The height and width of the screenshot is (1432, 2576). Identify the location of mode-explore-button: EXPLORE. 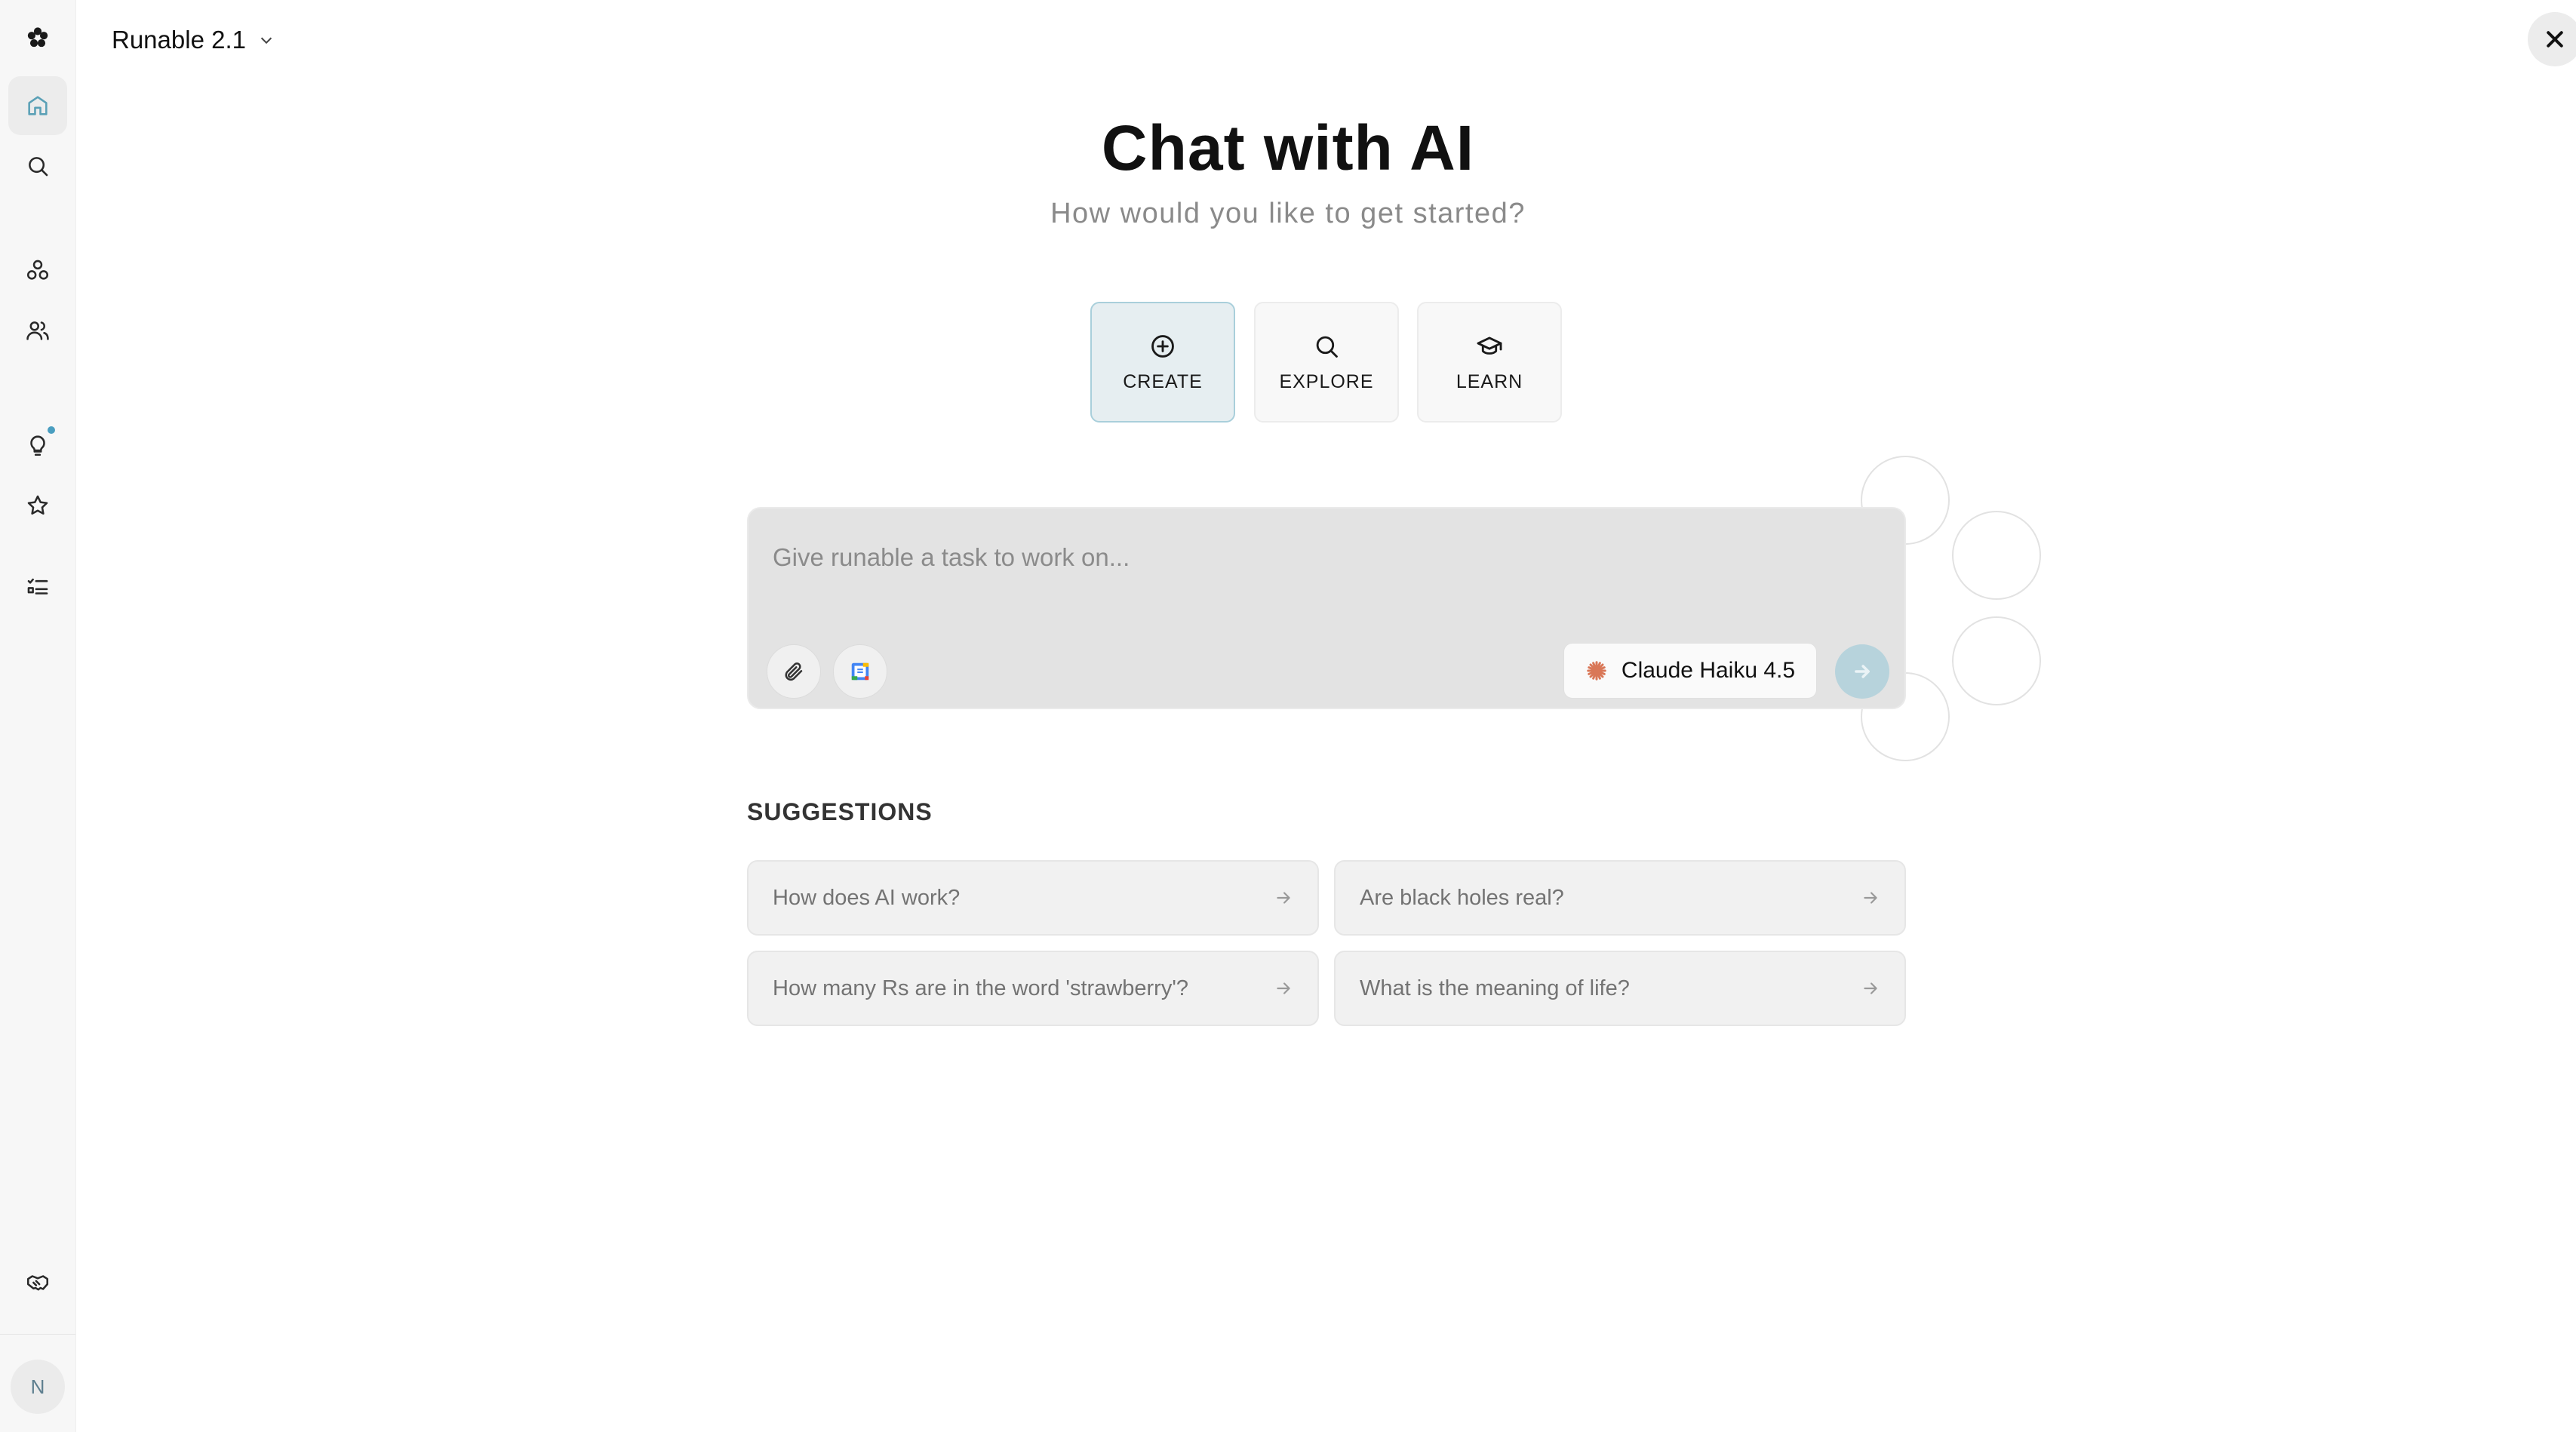
(1326, 362).